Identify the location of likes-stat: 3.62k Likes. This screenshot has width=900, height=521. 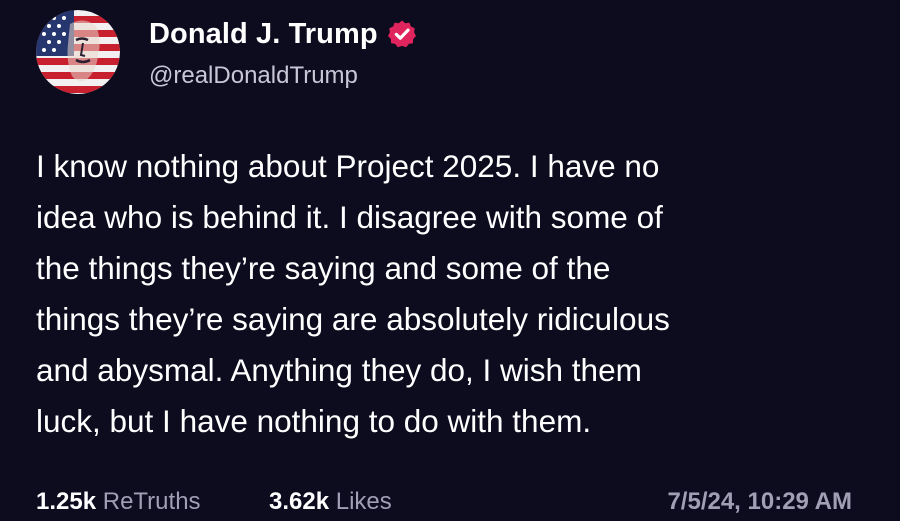
(330, 502).